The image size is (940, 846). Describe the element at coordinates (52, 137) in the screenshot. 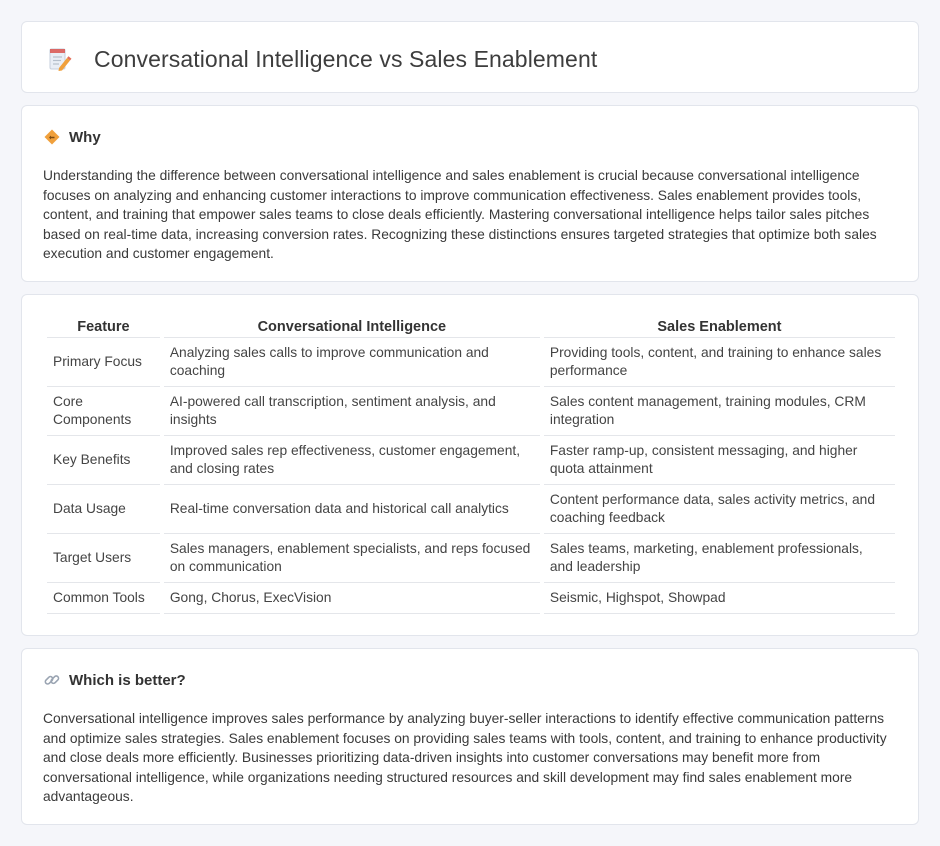

I see `diamond-sign-icon` at that location.